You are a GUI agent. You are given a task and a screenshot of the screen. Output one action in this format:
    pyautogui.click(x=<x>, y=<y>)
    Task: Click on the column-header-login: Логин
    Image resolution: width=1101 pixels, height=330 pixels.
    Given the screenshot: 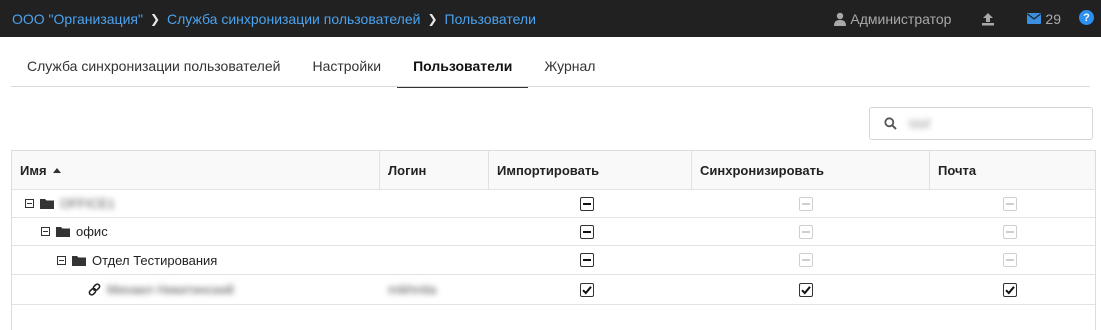 What is the action you would take?
    pyautogui.click(x=434, y=170)
    